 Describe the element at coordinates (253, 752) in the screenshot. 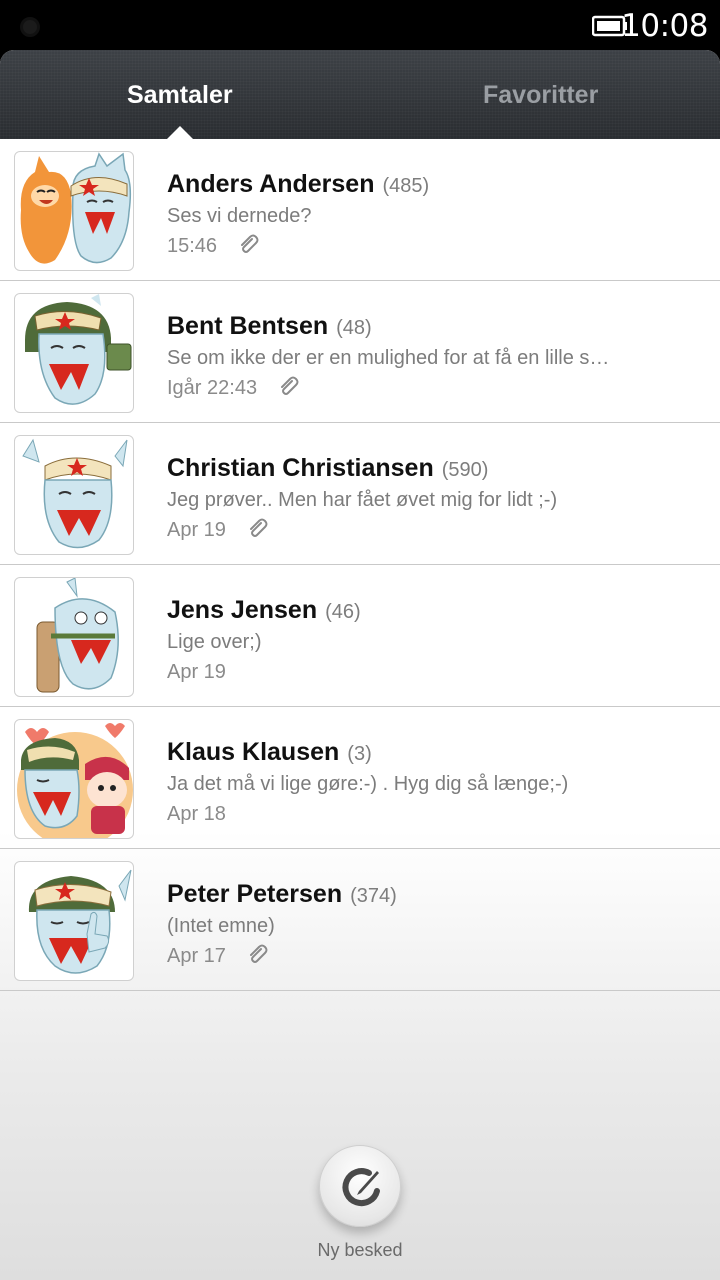

I see `contact-name: Klaus Klausen` at that location.